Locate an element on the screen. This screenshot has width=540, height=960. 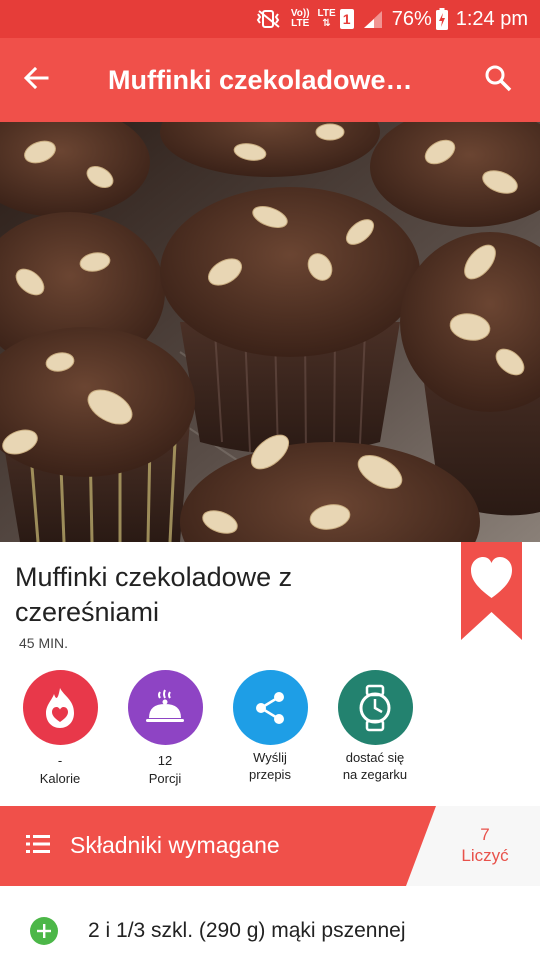
stat-watch-label: na zegarku is located at coordinates (375, 774).